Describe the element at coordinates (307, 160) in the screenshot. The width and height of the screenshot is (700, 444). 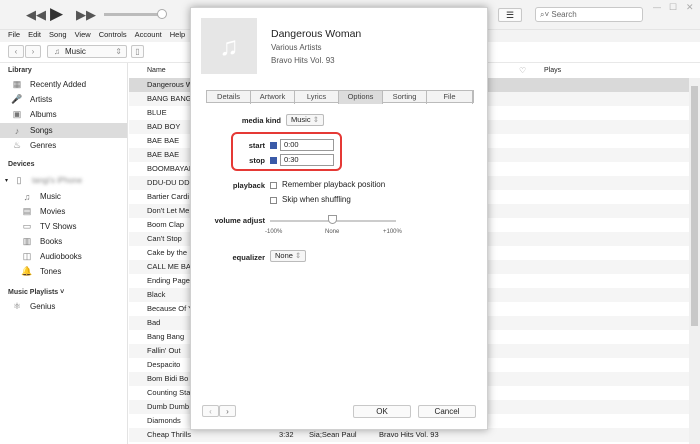
I see `stop-field: 0:30` at that location.